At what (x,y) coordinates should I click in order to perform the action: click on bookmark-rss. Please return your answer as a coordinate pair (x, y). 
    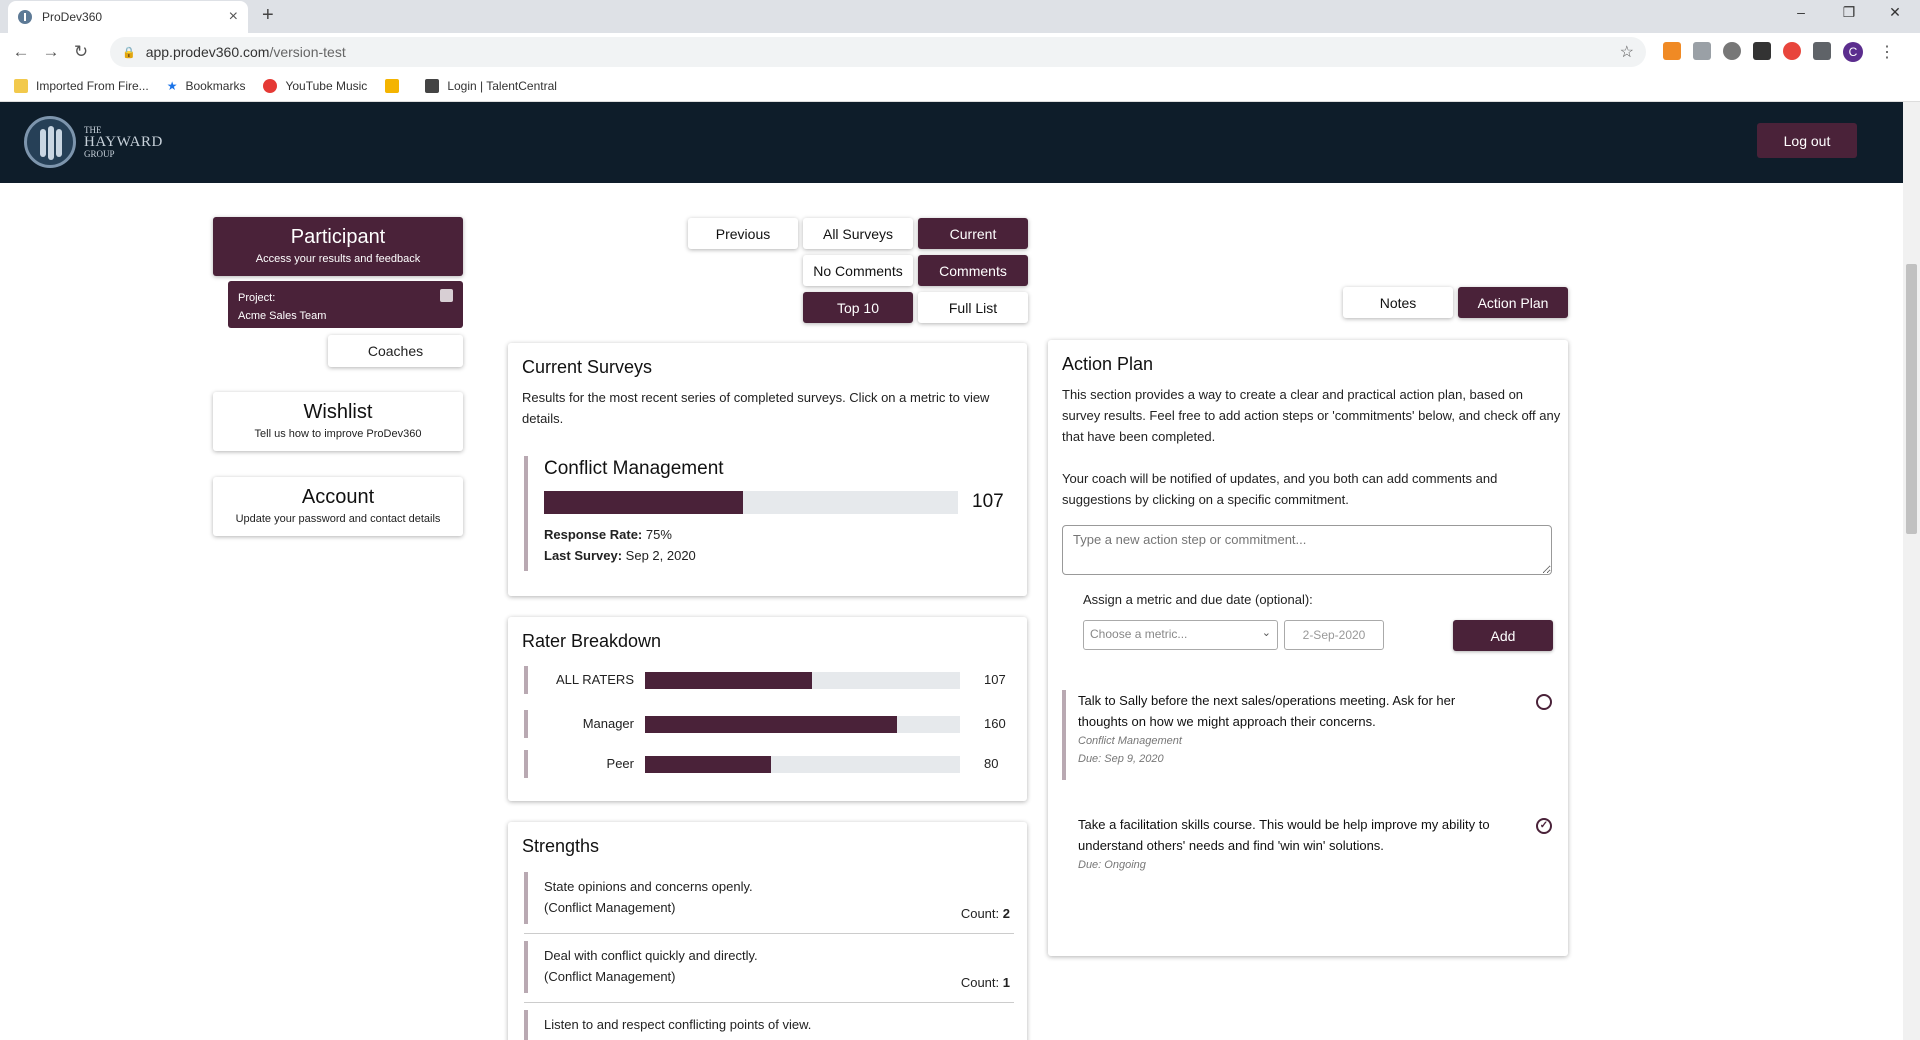
    Looking at the image, I should click on (396, 86).